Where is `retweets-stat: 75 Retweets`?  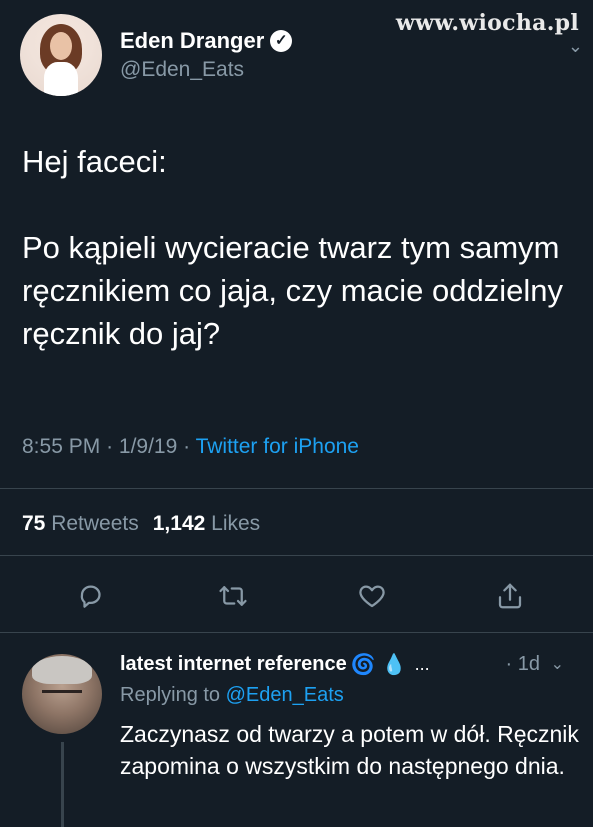 retweets-stat: 75 Retweets is located at coordinates (80, 523).